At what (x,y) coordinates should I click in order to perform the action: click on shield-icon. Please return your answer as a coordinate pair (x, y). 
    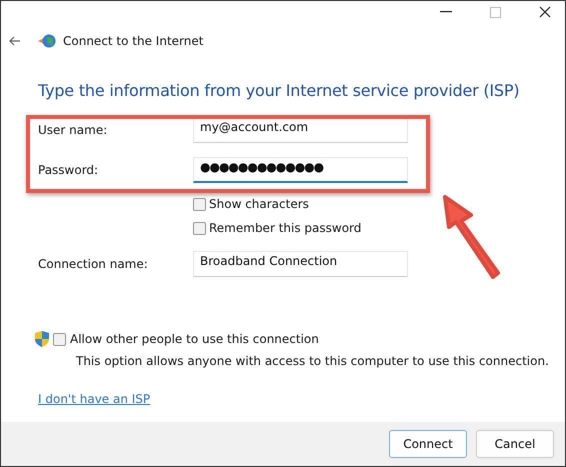
    Looking at the image, I should click on (42, 339).